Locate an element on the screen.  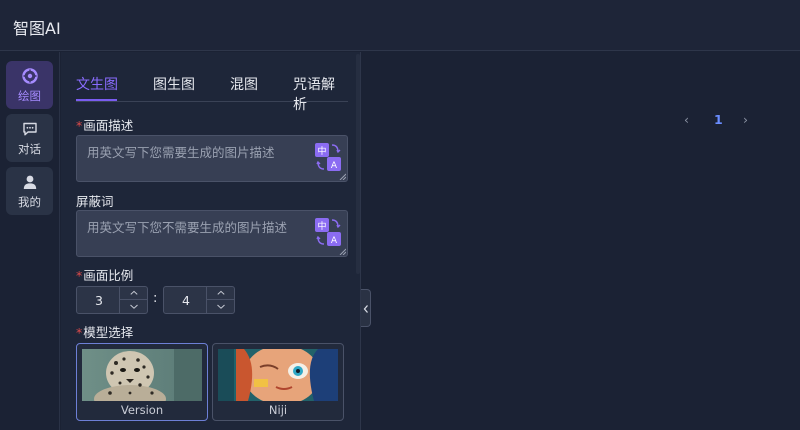
app-title: 智图AI is located at coordinates (37, 28).